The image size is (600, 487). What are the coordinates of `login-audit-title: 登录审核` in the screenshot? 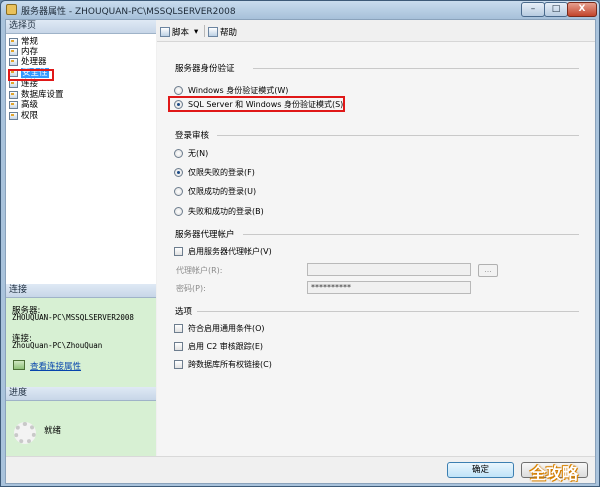 It's located at (192, 136).